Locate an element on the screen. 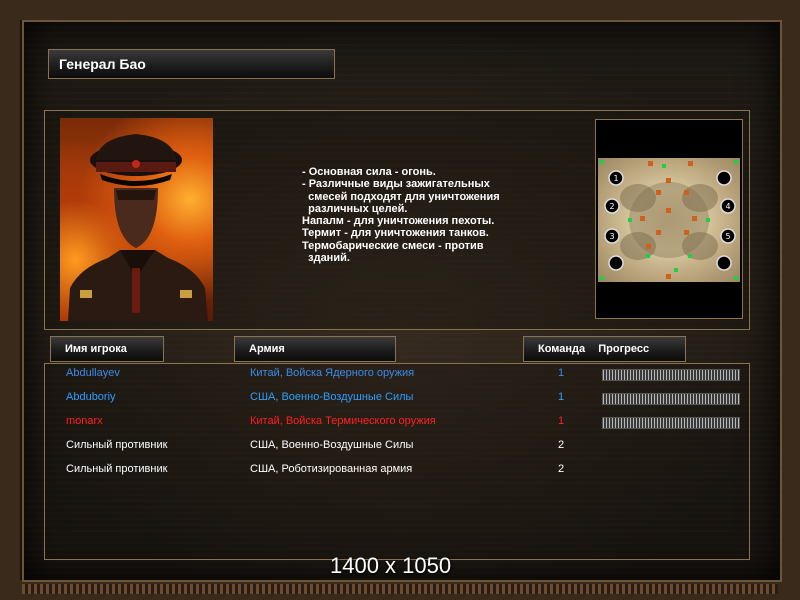 Image resolution: width=800 pixels, height=600 pixels. player-row: monarx Китай, Войска Термического оружия 1 is located at coordinates (400, 423).